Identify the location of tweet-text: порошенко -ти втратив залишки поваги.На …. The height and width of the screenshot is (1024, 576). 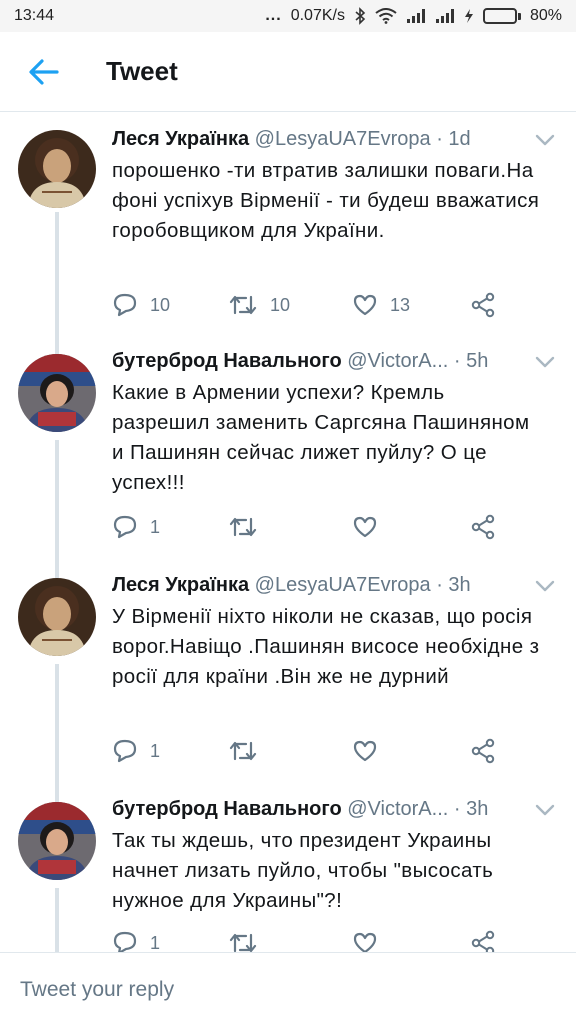
(326, 200).